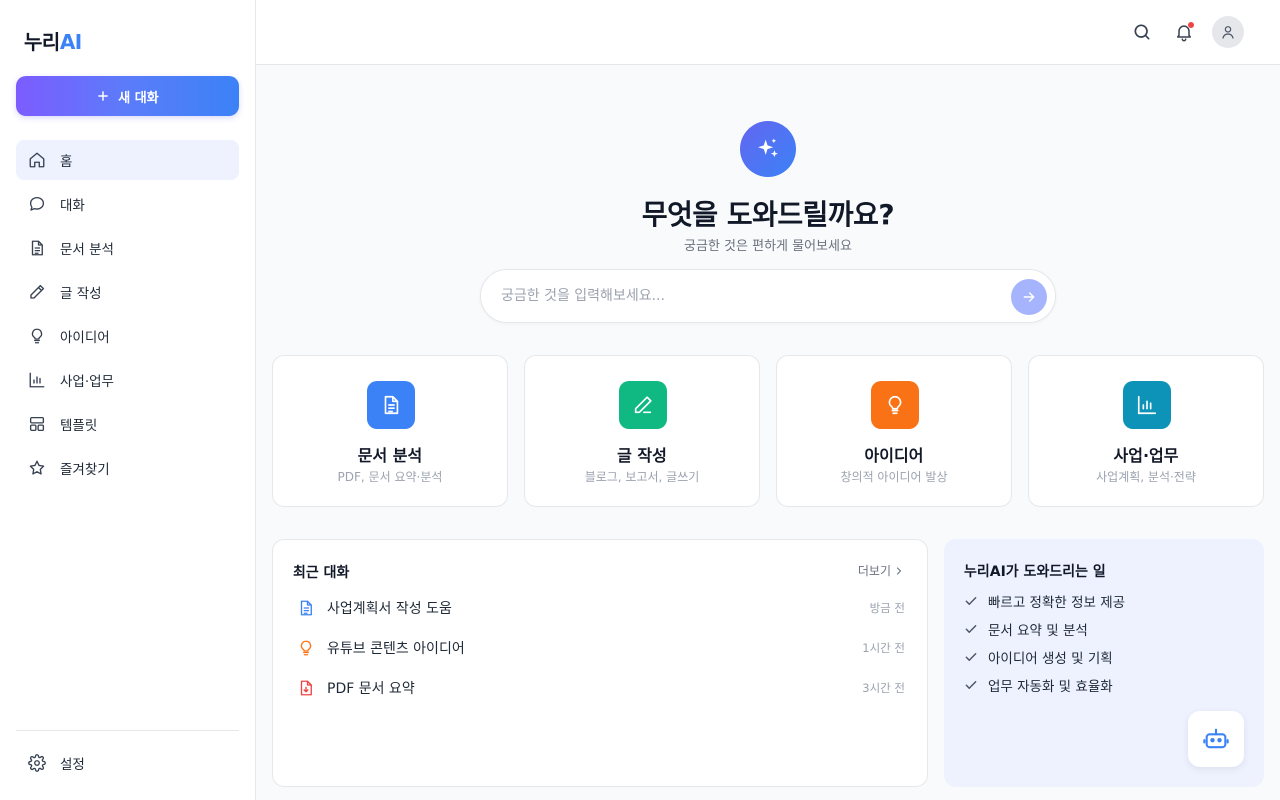 Image resolution: width=1280 pixels, height=800 pixels. Describe the element at coordinates (1146, 431) in the screenshot. I see `card-business: 사업·업무 사업계획, 분석·전략` at that location.